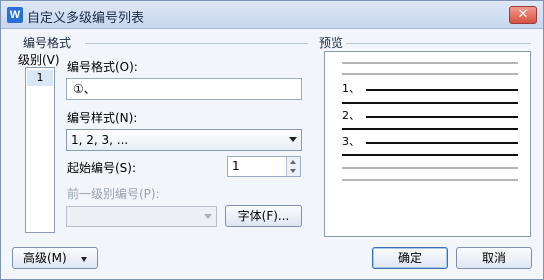 The width and height of the screenshot is (544, 280). What do you see at coordinates (45, 258) in the screenshot?
I see `advanced-label: 高级(M)` at bounding box center [45, 258].